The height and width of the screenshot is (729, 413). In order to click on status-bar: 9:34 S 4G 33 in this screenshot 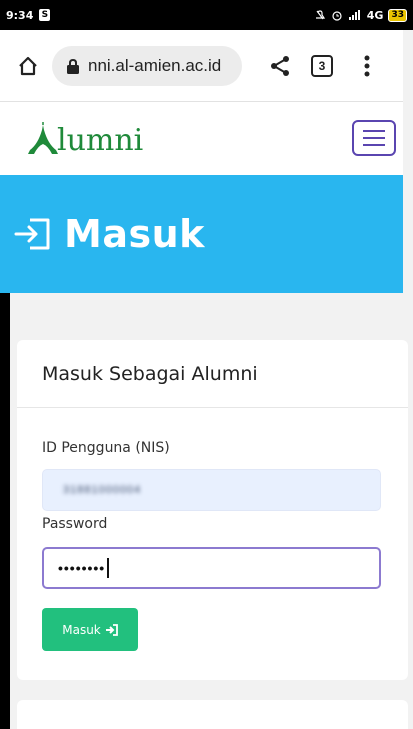, I will do `click(206, 15)`.